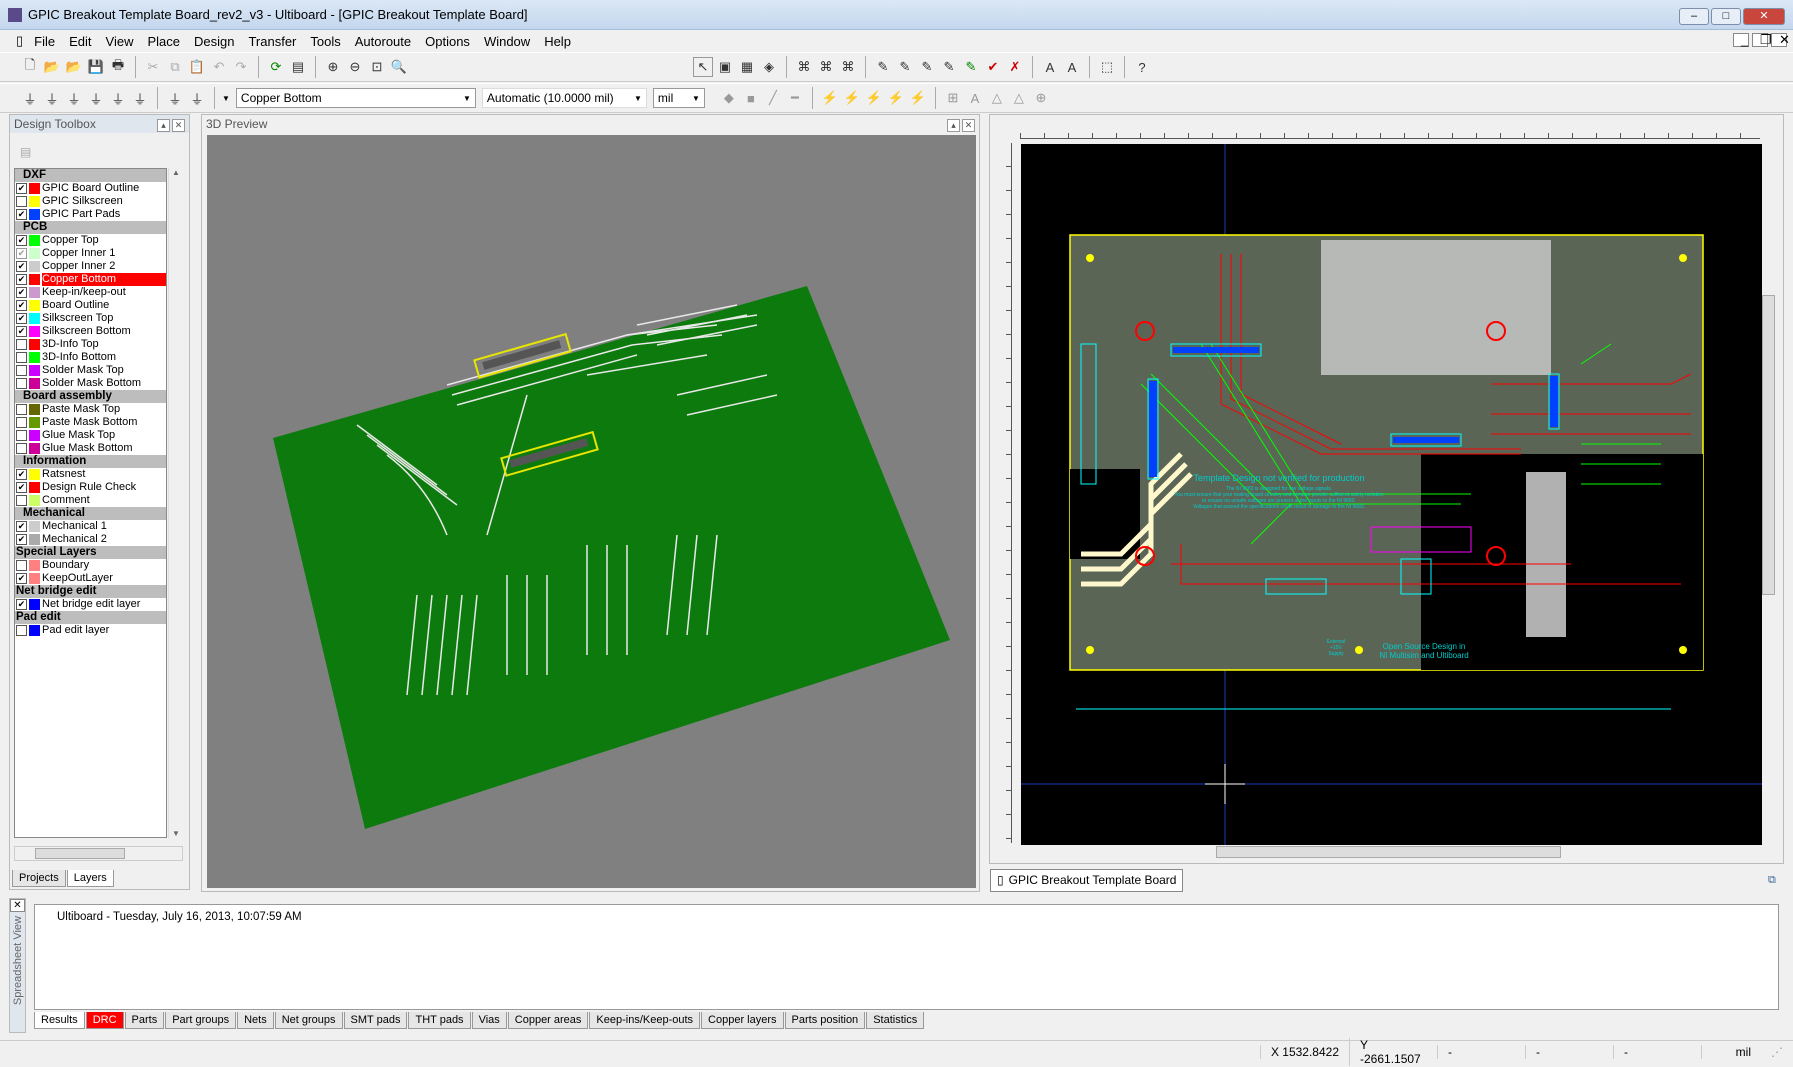 Image resolution: width=1793 pixels, height=1067 pixels. I want to click on ratsnest-icon: ⚡, so click(830, 98).